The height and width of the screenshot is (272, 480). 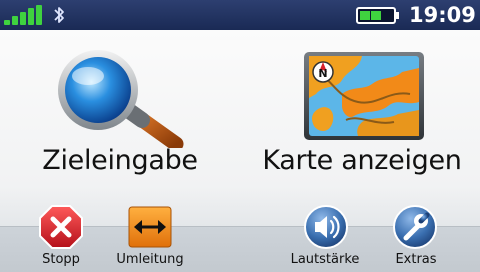 What do you see at coordinates (322, 73) in the screenshot?
I see `svg-text: N` at bounding box center [322, 73].